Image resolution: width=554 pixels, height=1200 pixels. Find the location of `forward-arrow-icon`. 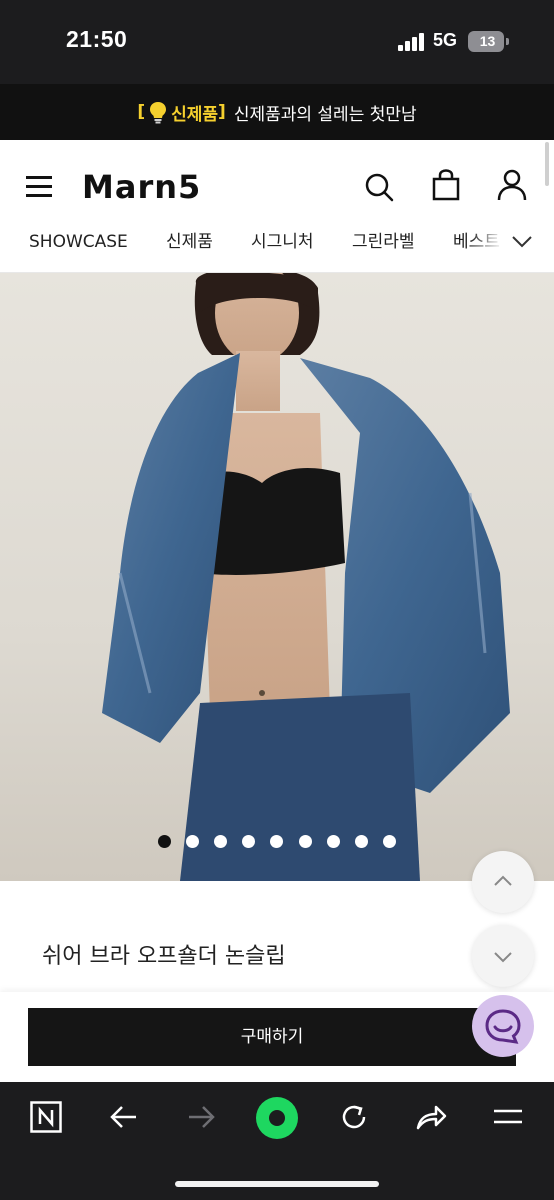

forward-arrow-icon is located at coordinates (201, 1117).